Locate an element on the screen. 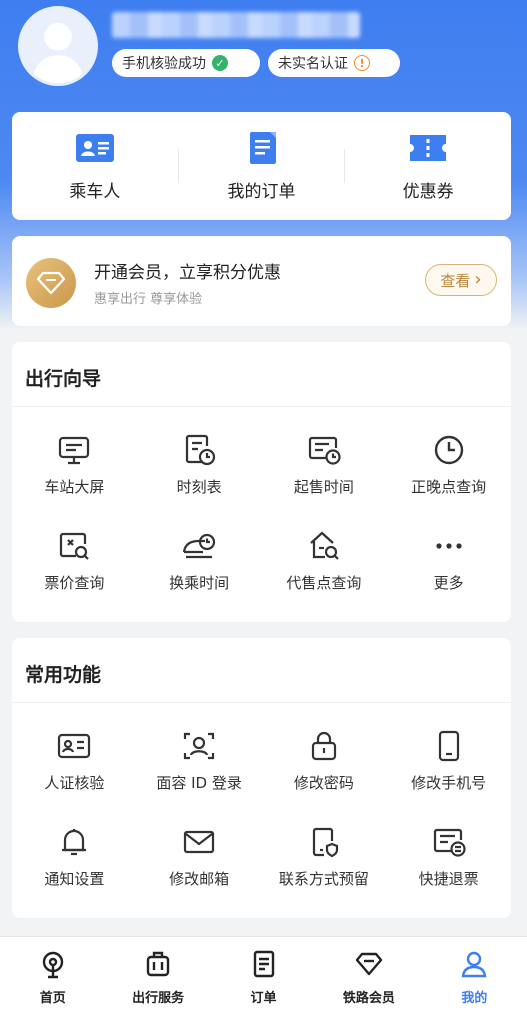  user-icon is located at coordinates (474, 964).